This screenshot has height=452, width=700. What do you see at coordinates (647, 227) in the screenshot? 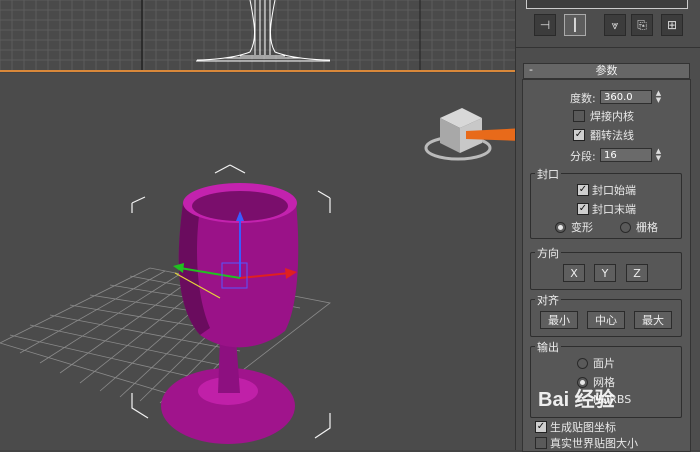
I see `grid-label: 栅格` at bounding box center [647, 227].